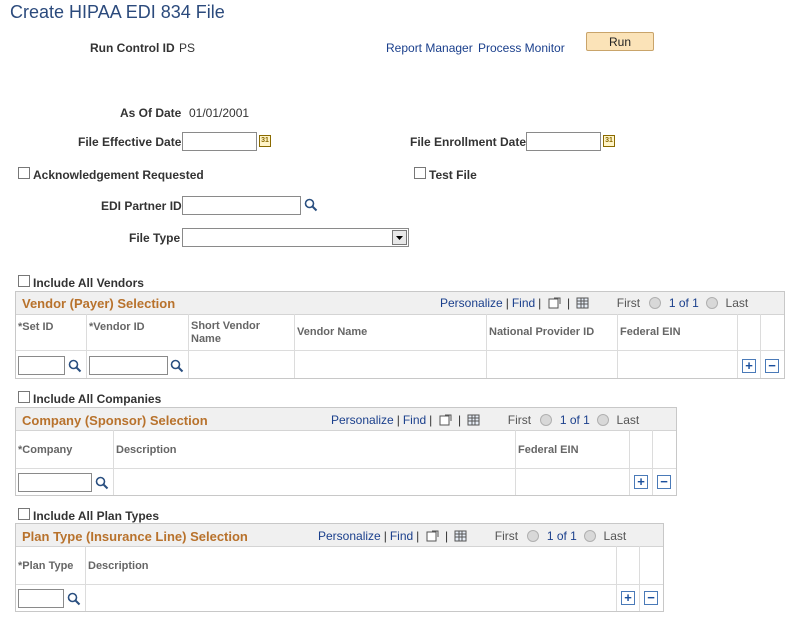  I want to click on col-header-company: *Company, so click(45, 450).